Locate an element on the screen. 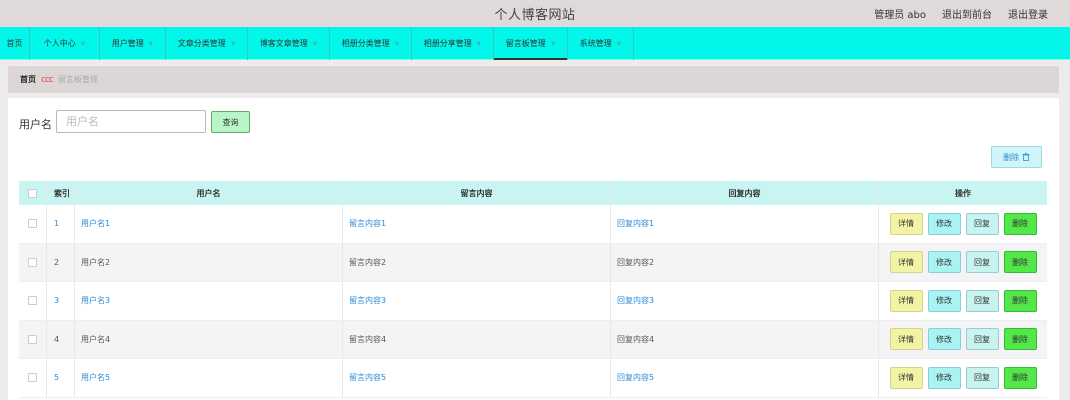 Image resolution: width=1070 pixels, height=400 pixels. header-actions: 操作 is located at coordinates (963, 193).